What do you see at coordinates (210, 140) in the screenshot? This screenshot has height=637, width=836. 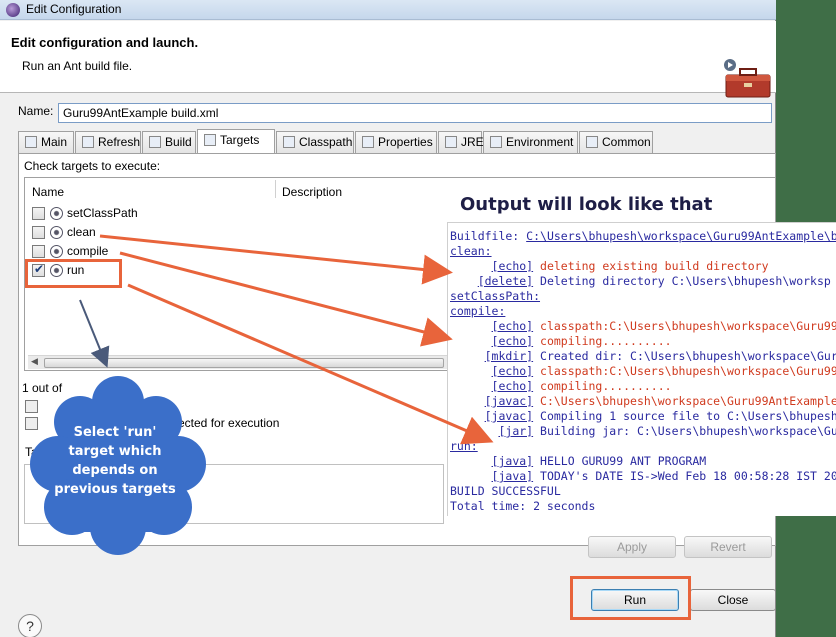 I see `targets-icon` at bounding box center [210, 140].